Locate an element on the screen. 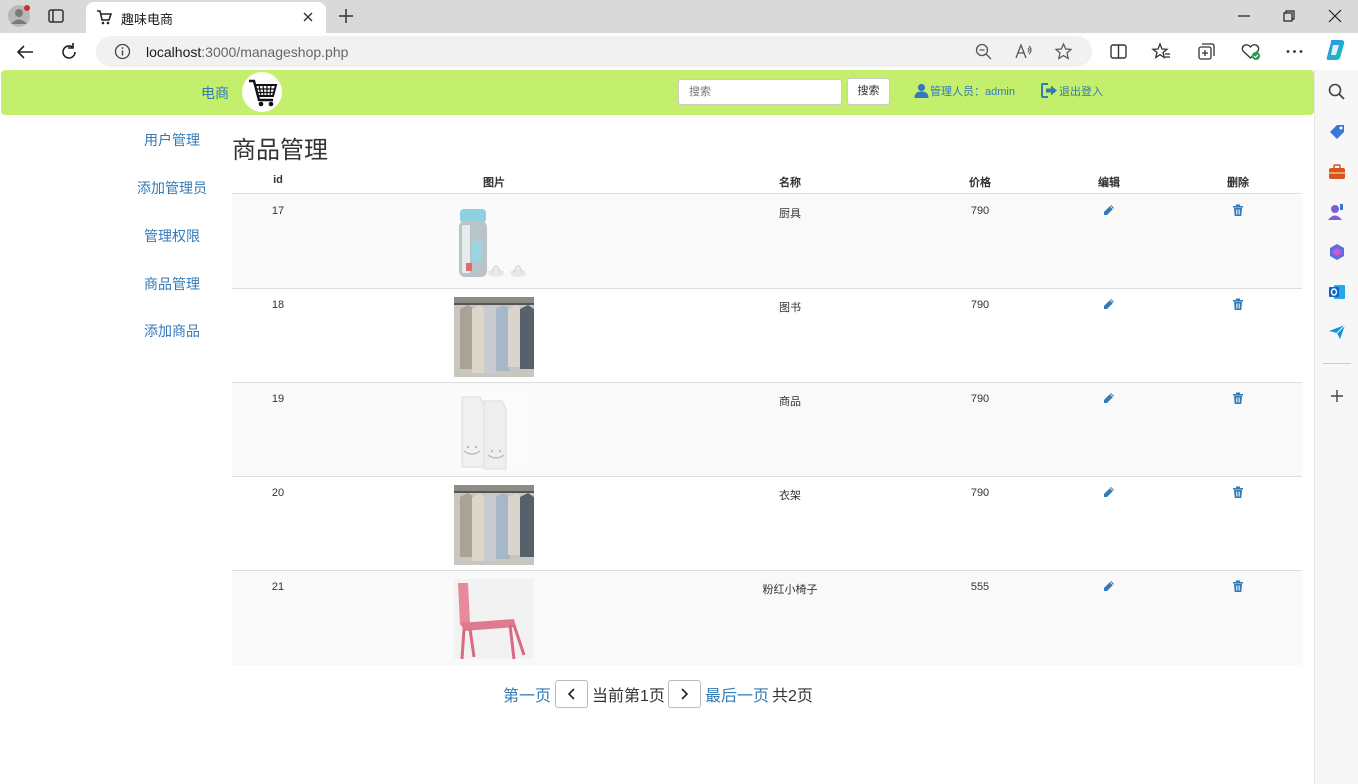  table-row: 21 粉红小椅子 555 is located at coordinates (767, 618).